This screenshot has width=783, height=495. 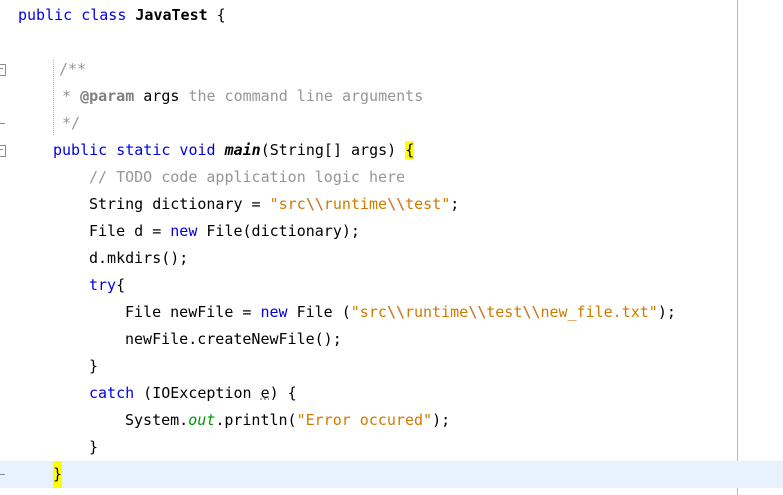 I want to click on code-line: newFile.createNewFile();, so click(x=391, y=339).